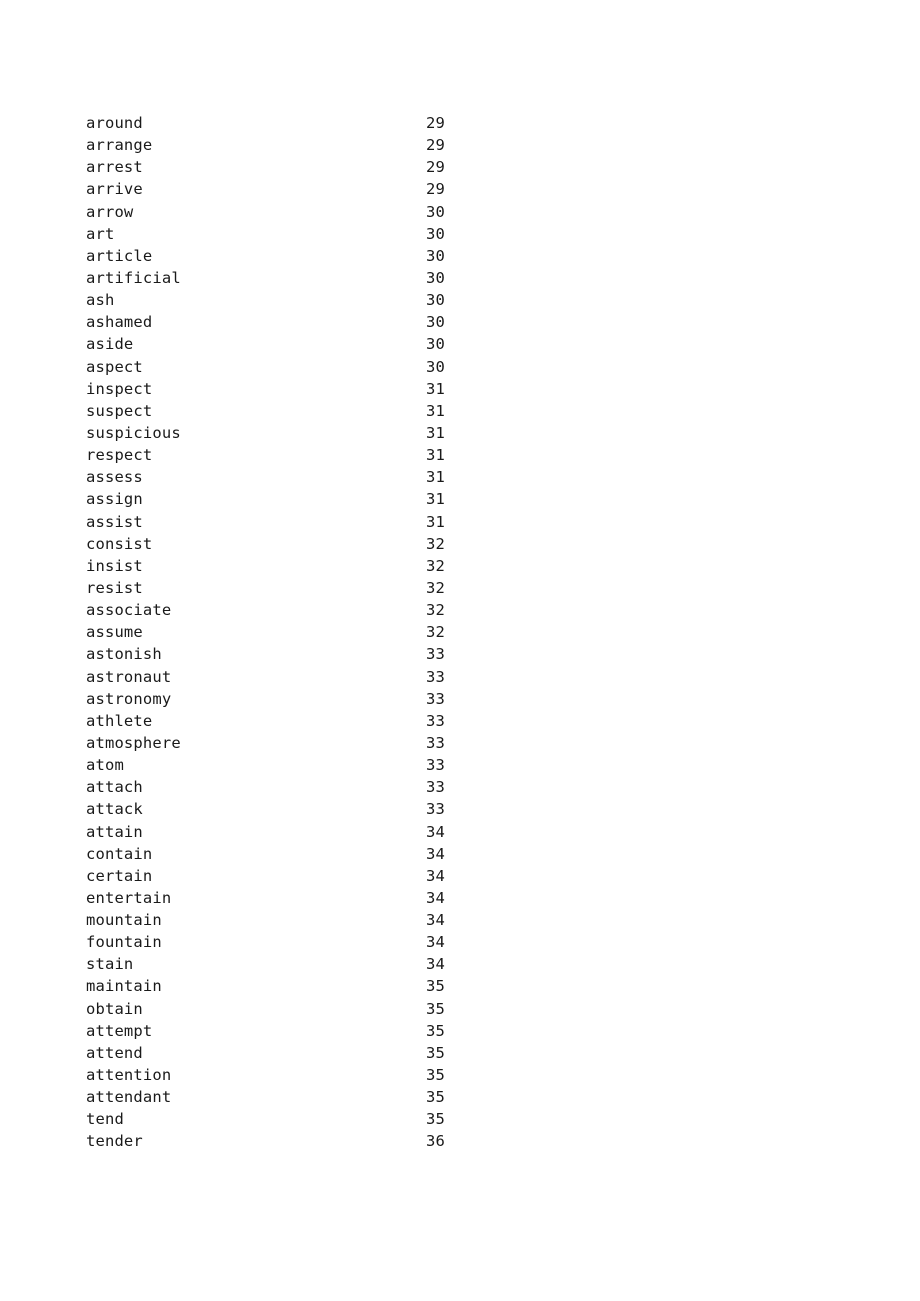 The width and height of the screenshot is (920, 1301). I want to click on index-entry-word: suspect, so click(119, 410).